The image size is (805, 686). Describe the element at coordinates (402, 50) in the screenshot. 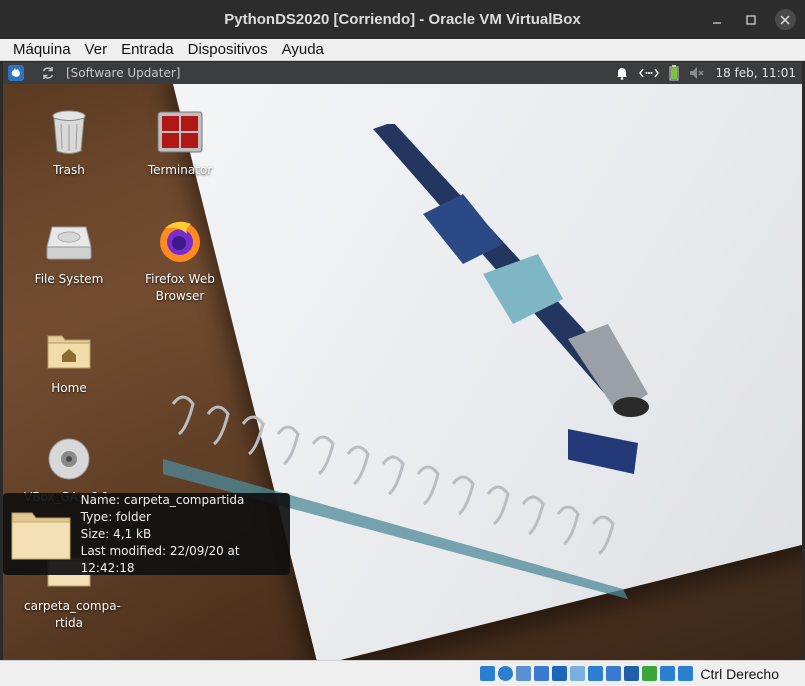

I see `menubar: Máquina Ver Entrada Dispositivos Ayuda` at that location.